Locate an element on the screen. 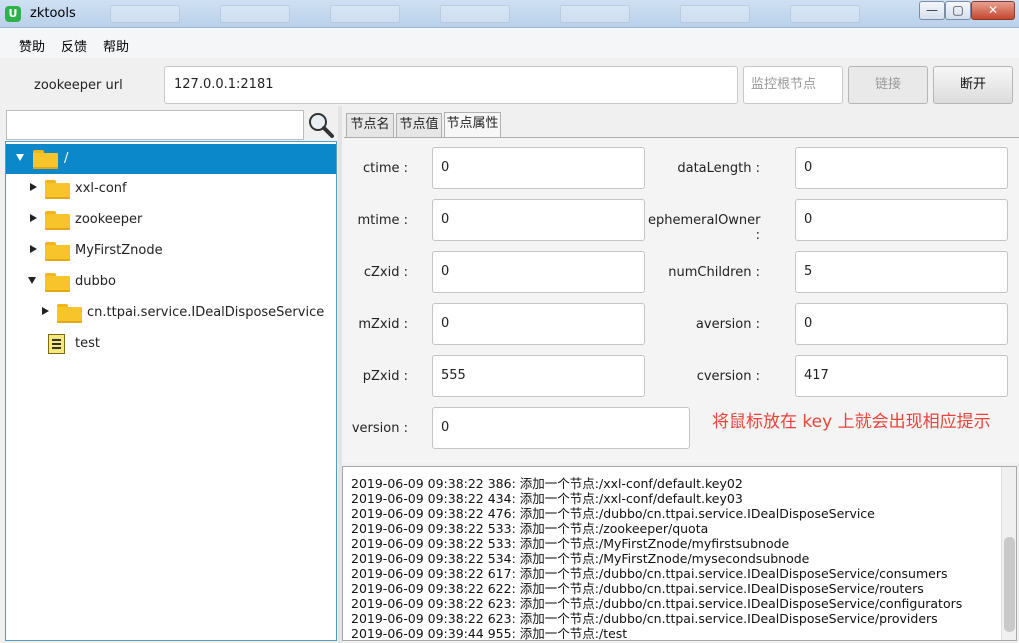 The width and height of the screenshot is (1019, 643). cversion-field: 417 is located at coordinates (901, 376).